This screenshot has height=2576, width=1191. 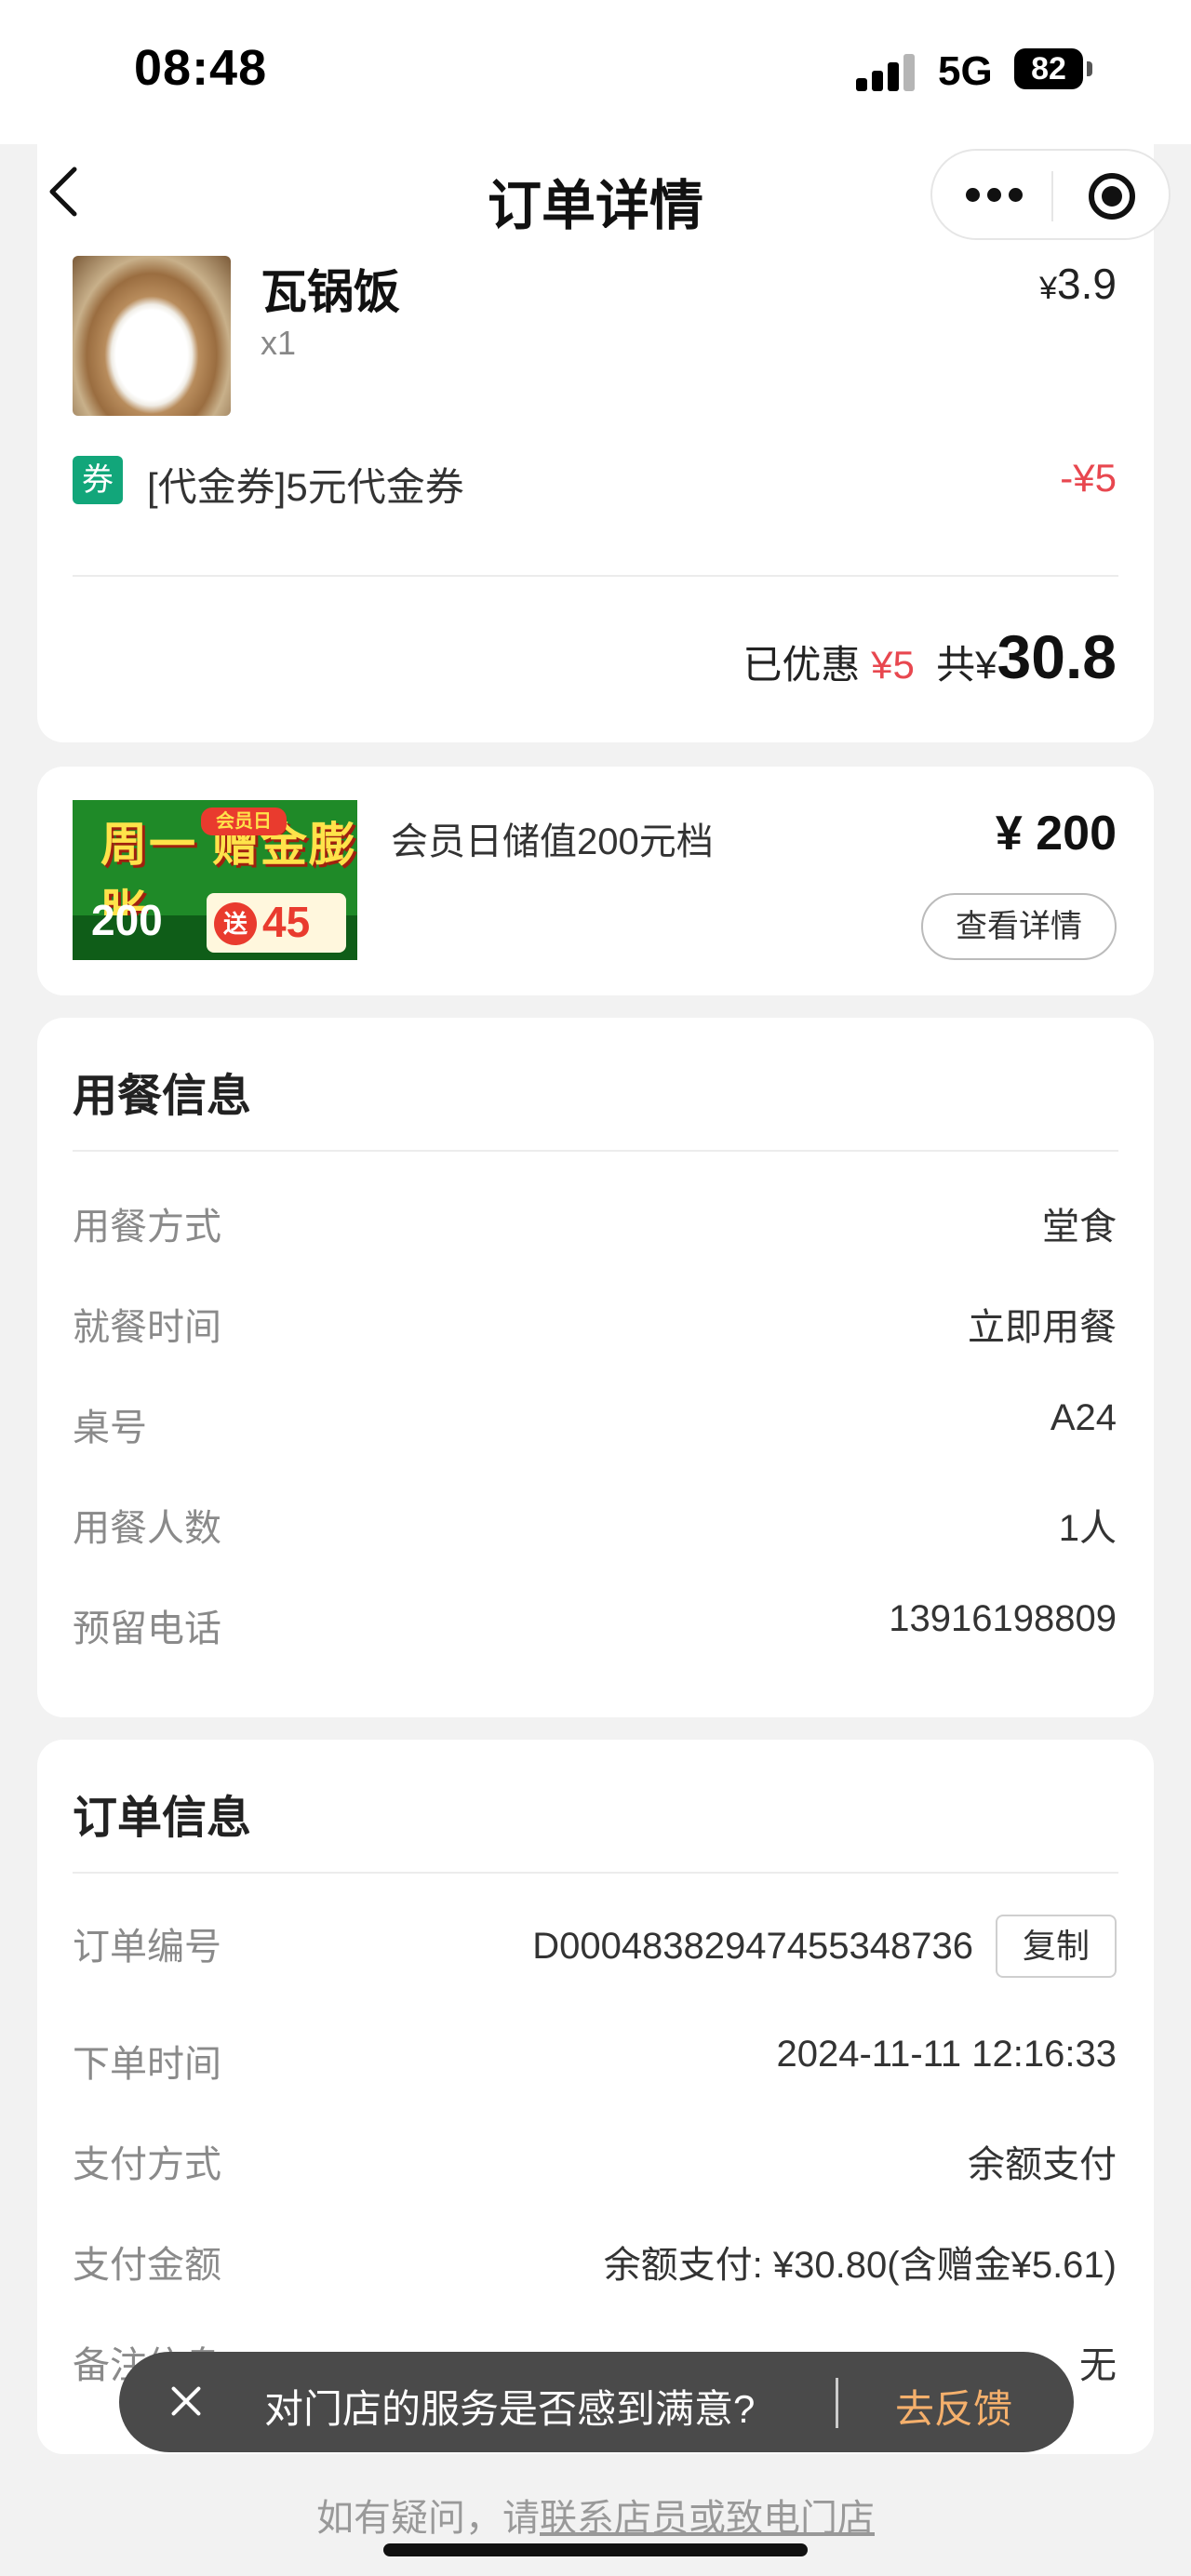 I want to click on dining-row-value: 13916198809, so click(x=1003, y=1618).